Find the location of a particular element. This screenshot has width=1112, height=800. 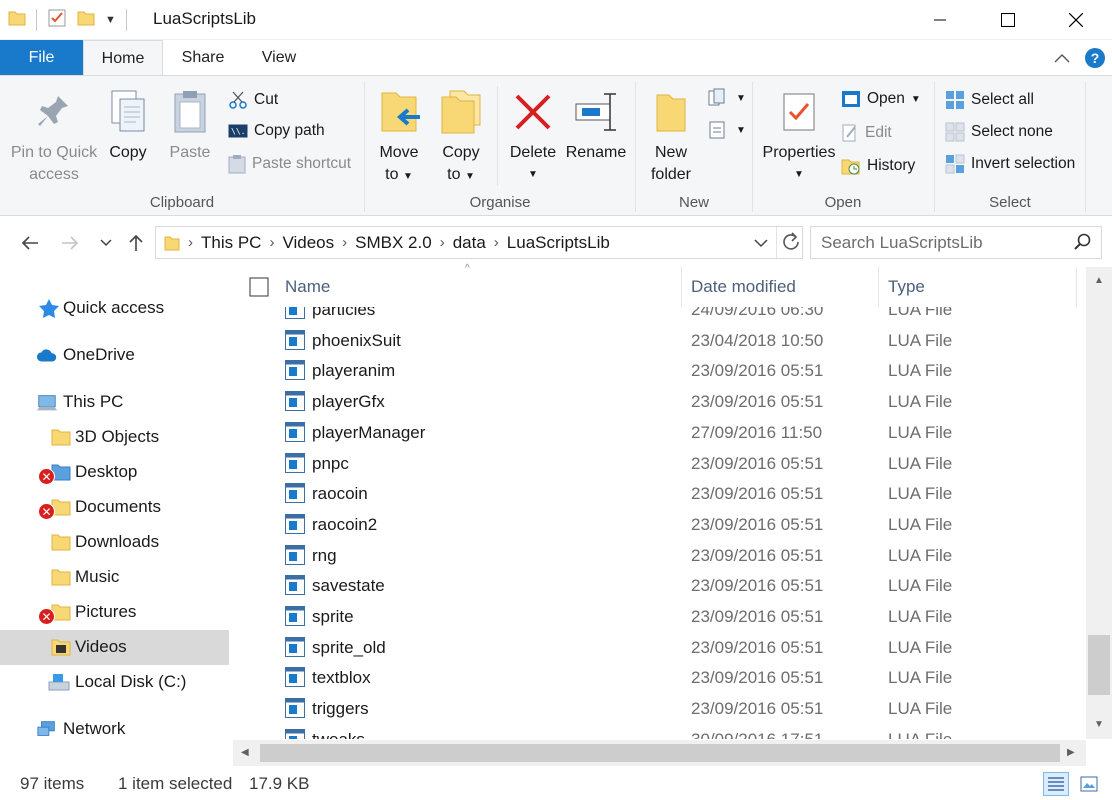

details-view-button is located at coordinates (1056, 784).